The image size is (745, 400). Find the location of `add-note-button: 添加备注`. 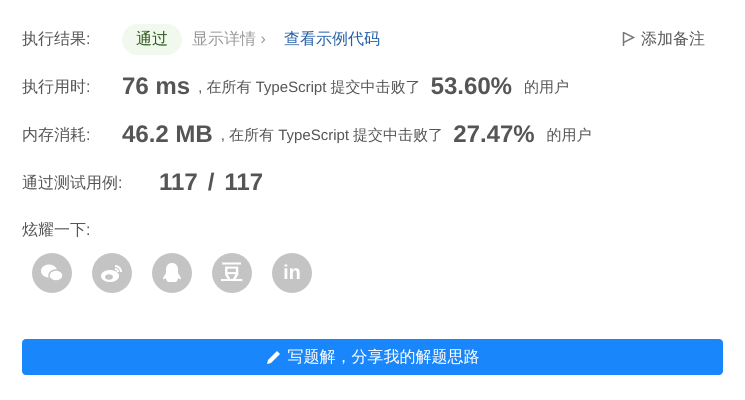

add-note-button: 添加备注 is located at coordinates (672, 39).